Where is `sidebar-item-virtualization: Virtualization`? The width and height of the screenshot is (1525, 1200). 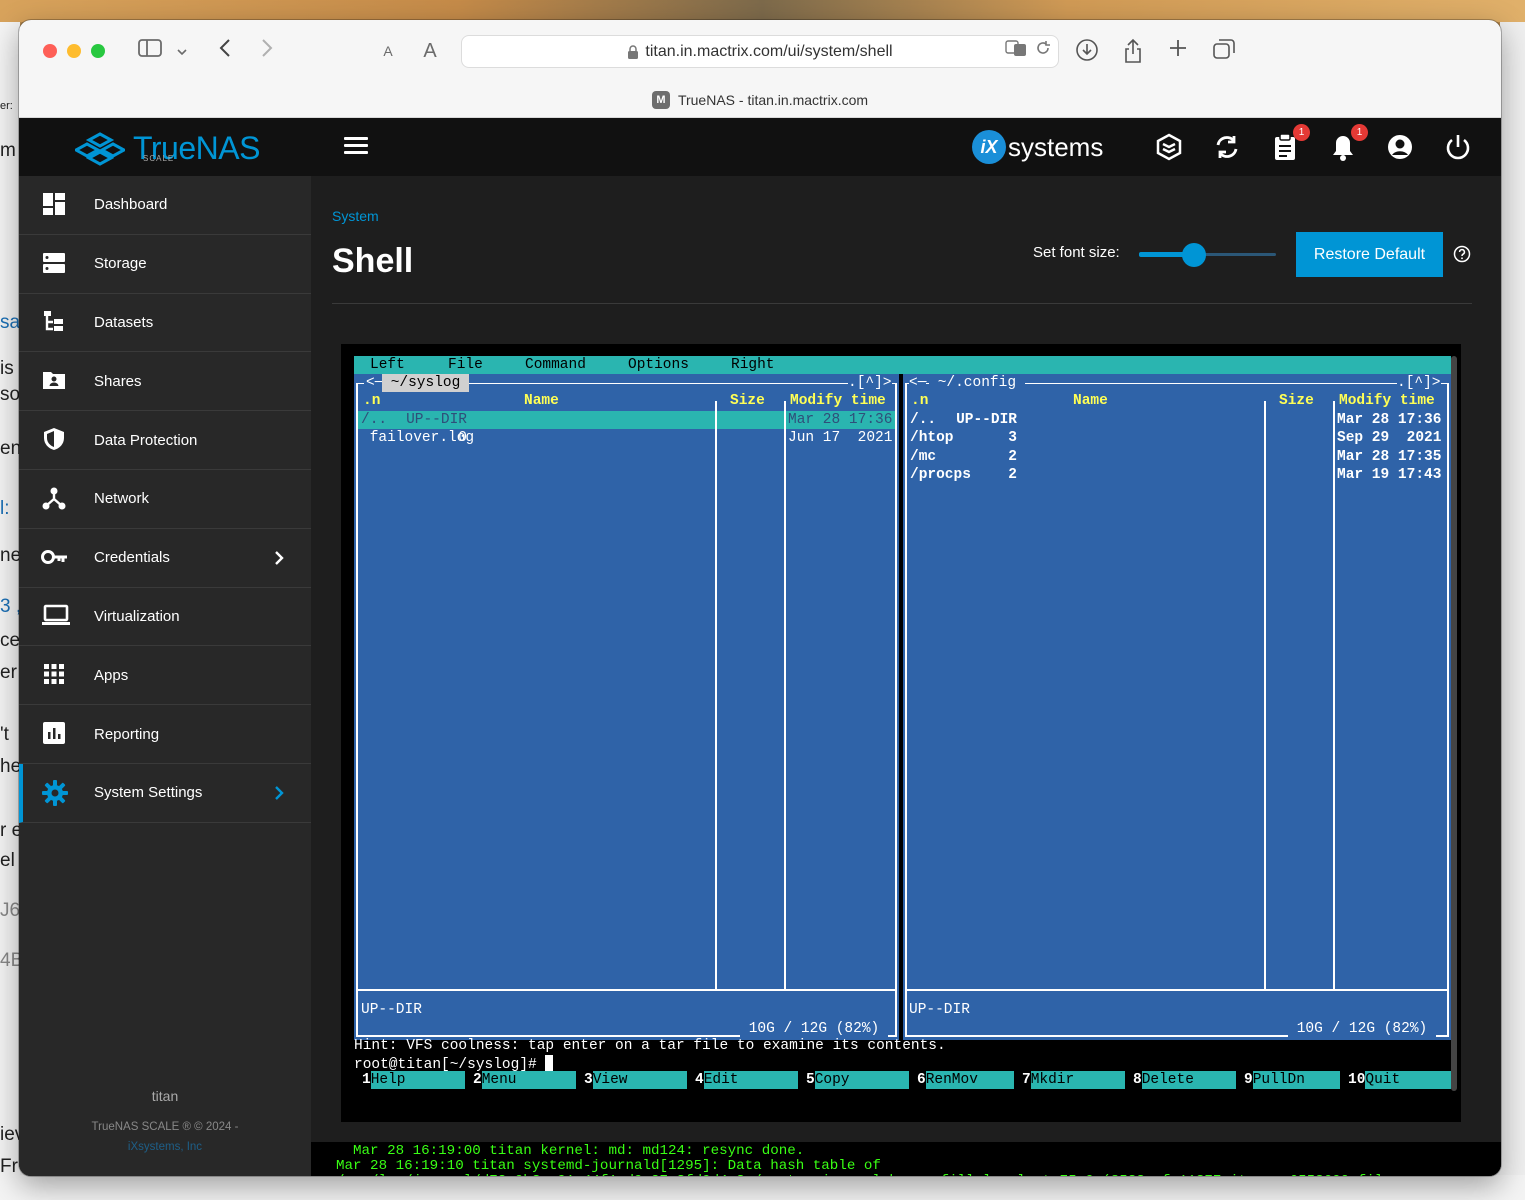
sidebar-item-virtualization: Virtualization is located at coordinates (165, 617).